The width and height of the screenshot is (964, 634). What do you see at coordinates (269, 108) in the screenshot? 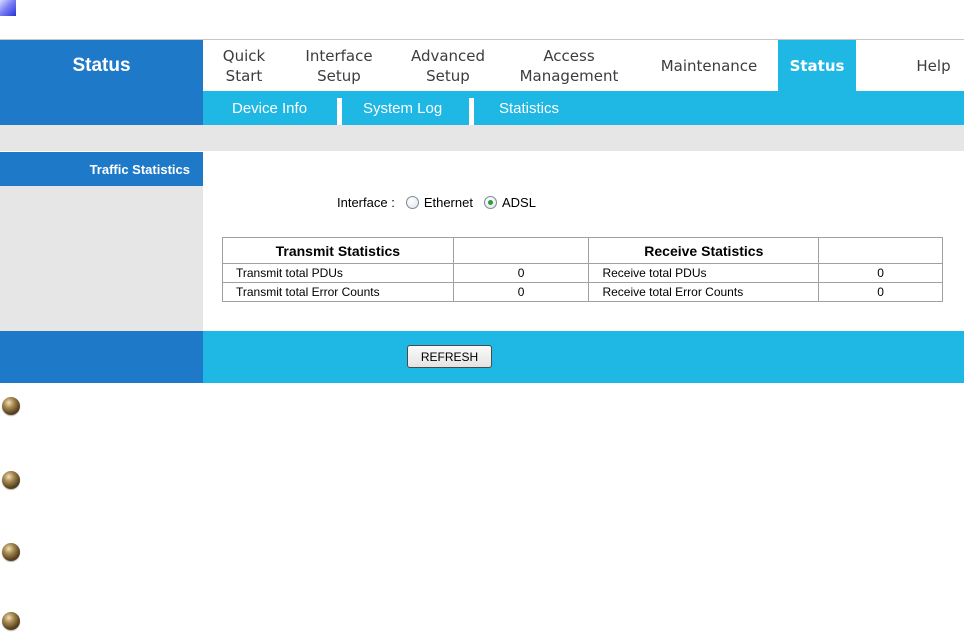
I see `subnav-device-info: Device Info` at bounding box center [269, 108].